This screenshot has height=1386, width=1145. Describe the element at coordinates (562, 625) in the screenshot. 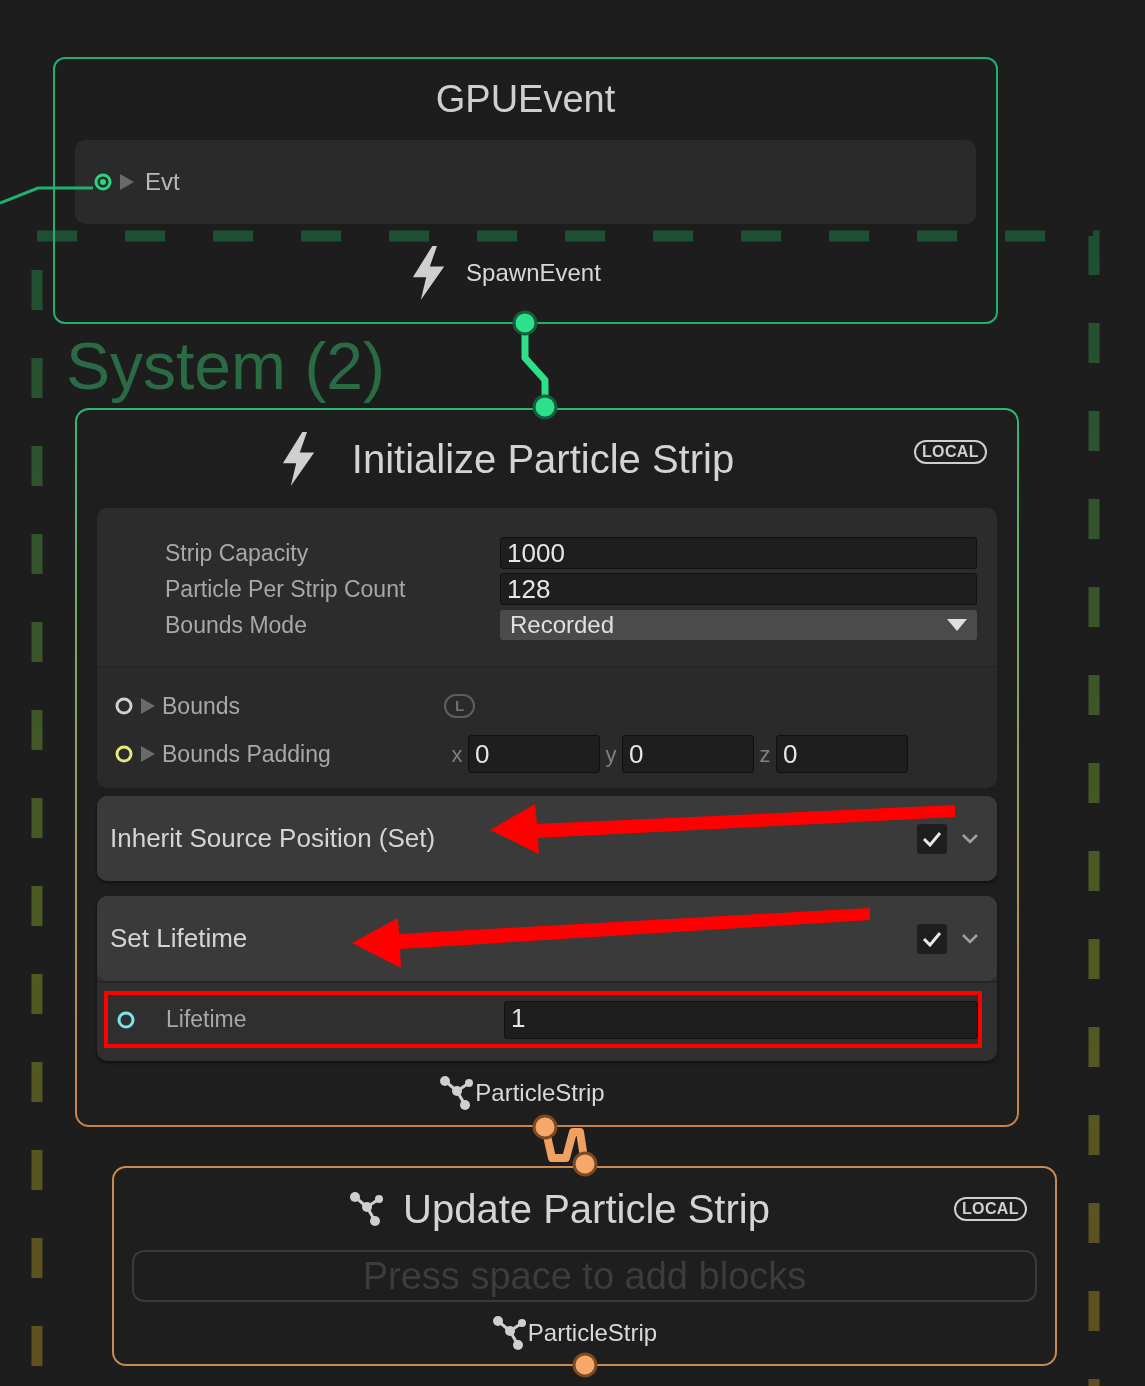

I see `dropdown-value: Recorded` at that location.